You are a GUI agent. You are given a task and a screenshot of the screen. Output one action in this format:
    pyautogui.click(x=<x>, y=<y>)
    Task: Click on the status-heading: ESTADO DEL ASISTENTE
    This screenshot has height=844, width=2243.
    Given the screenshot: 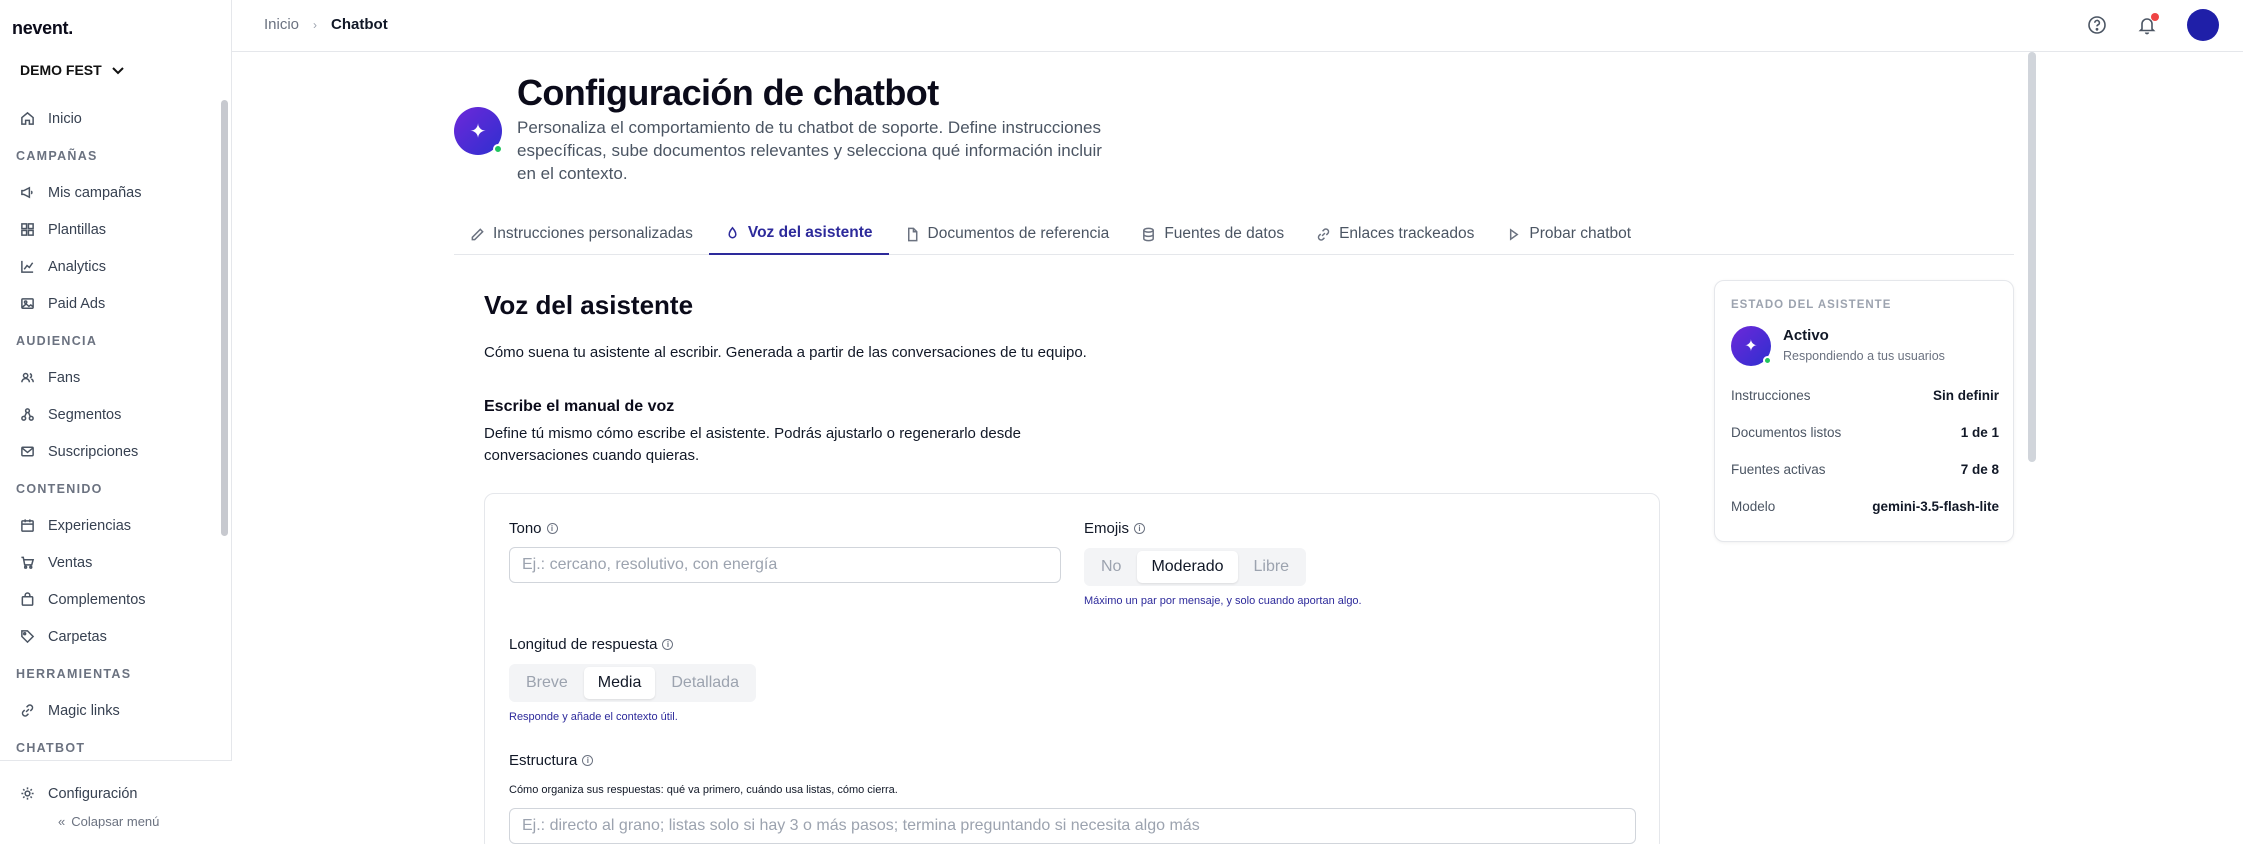 What is the action you would take?
    pyautogui.click(x=1811, y=305)
    